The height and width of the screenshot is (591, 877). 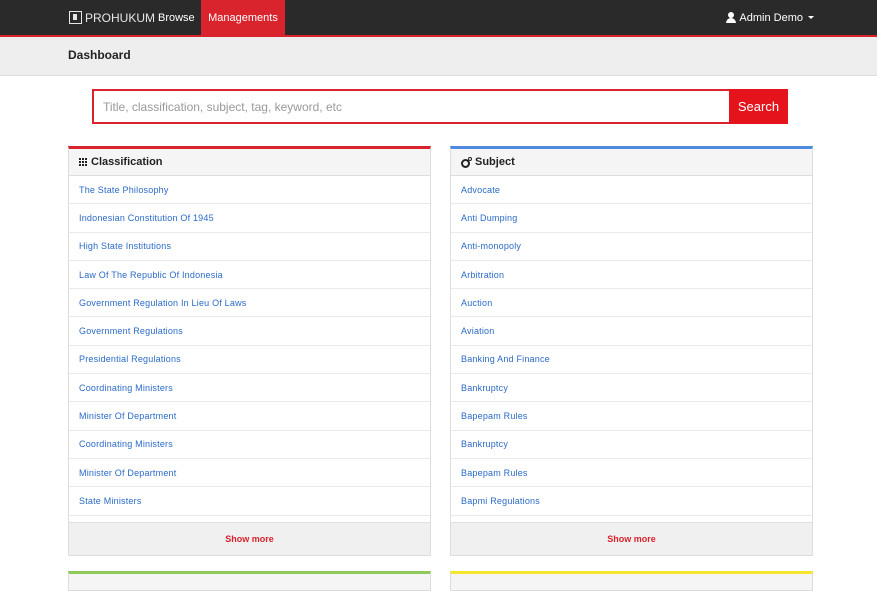 What do you see at coordinates (410, 106) in the screenshot?
I see `search-input` at bounding box center [410, 106].